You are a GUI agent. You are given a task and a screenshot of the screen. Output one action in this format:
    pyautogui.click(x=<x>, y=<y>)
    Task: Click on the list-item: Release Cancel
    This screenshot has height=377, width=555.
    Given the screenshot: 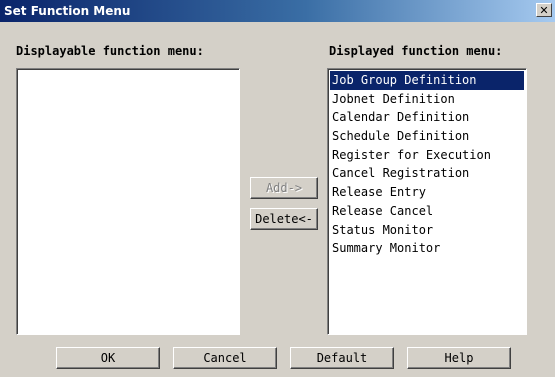 What is the action you would take?
    pyautogui.click(x=427, y=211)
    